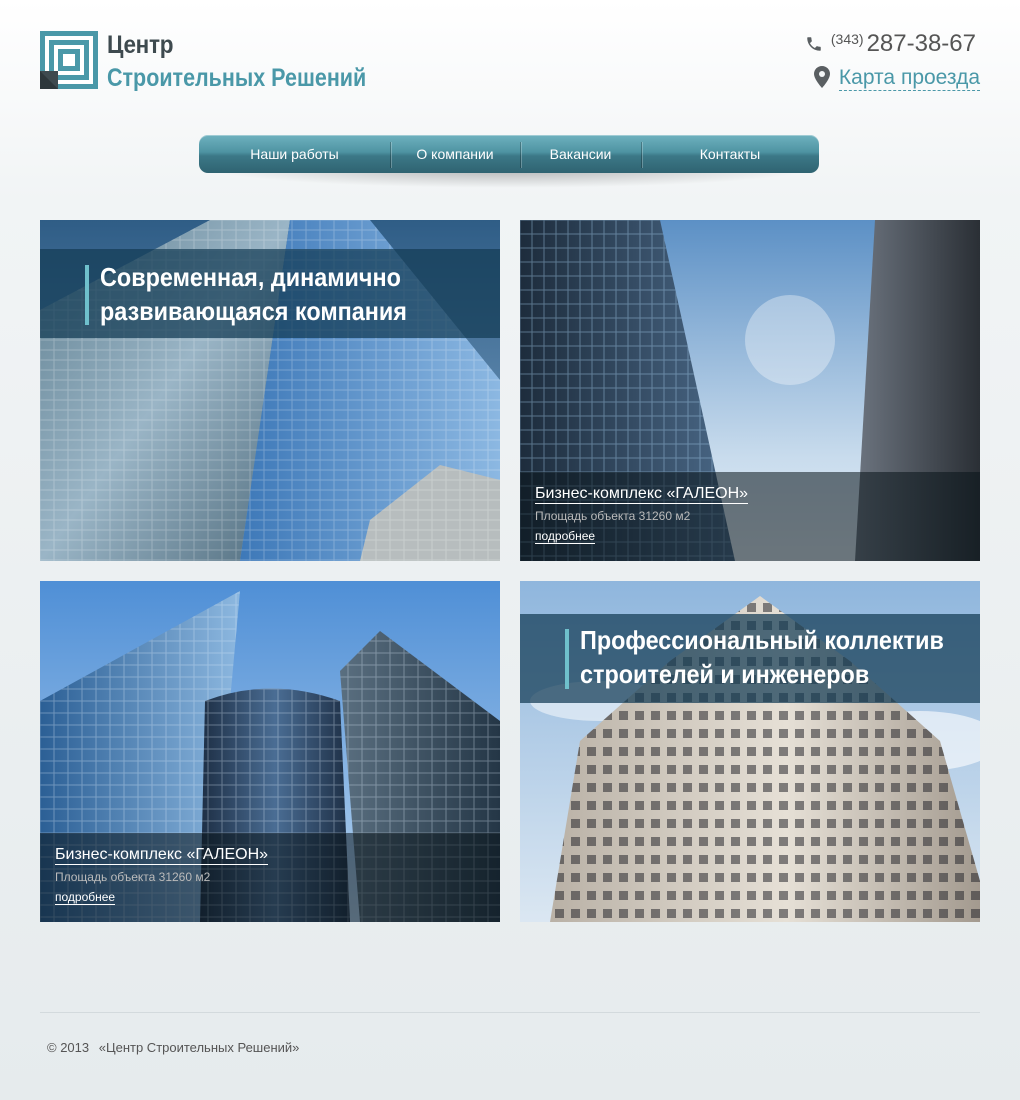 This screenshot has width=1020, height=1100. Describe the element at coordinates (814, 44) in the screenshot. I see `phone-icon` at that location.